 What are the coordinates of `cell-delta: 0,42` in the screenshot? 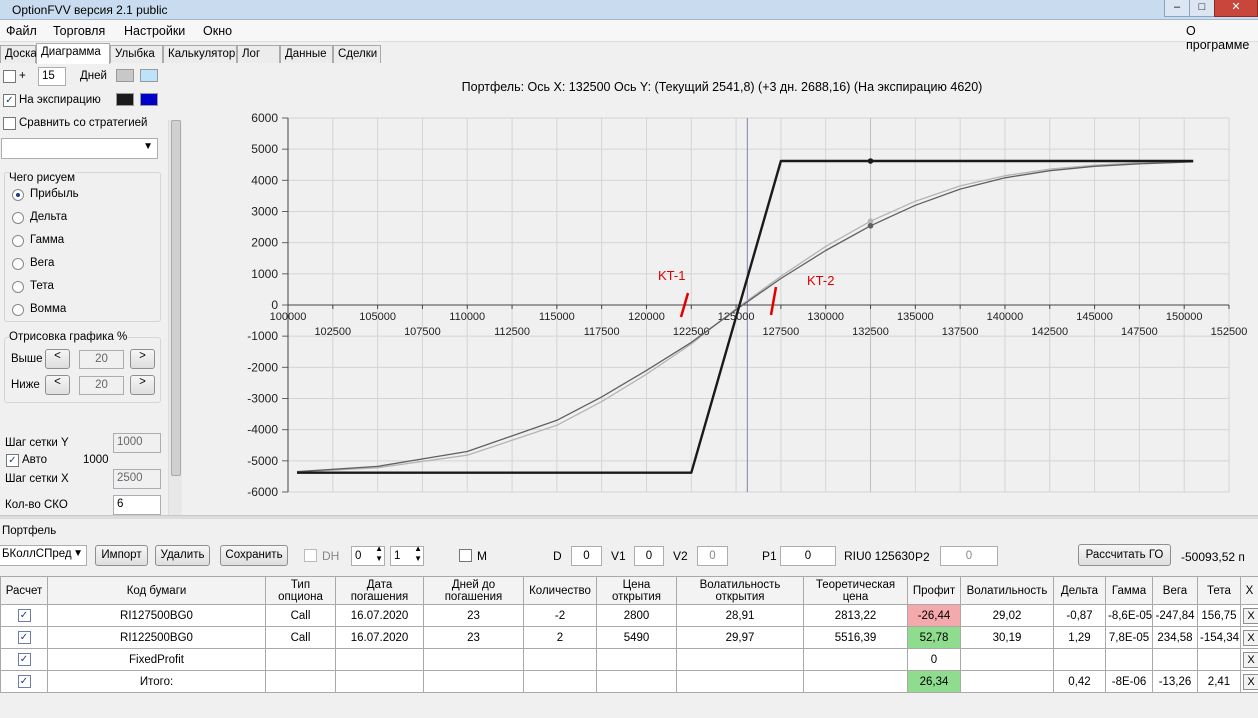 It's located at (1079, 681).